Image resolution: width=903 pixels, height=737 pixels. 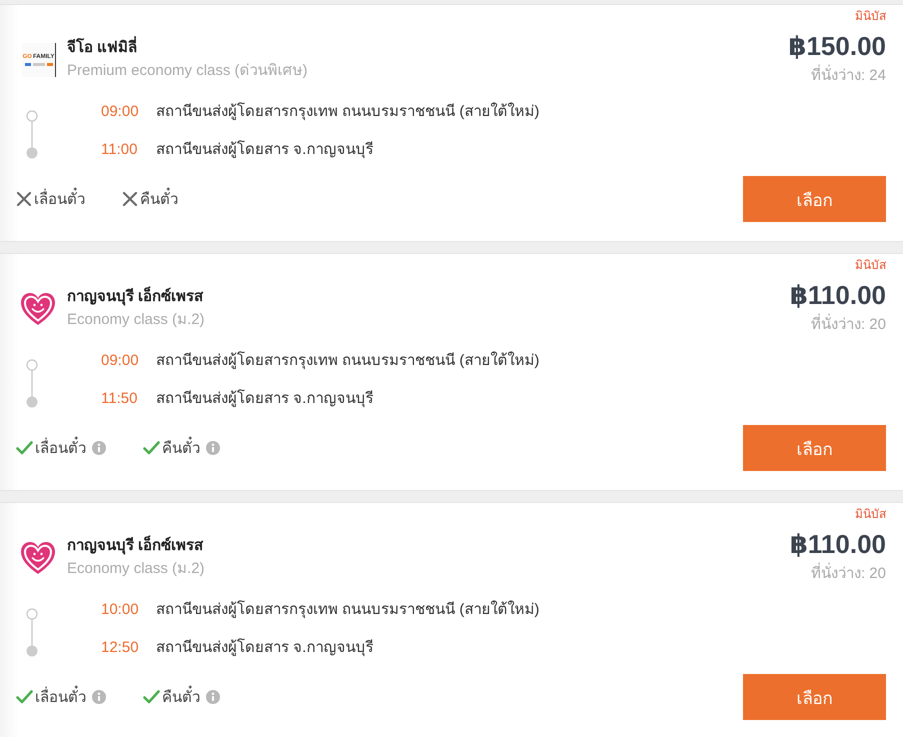 I want to click on stop-time: 10:00, so click(x=120, y=609).